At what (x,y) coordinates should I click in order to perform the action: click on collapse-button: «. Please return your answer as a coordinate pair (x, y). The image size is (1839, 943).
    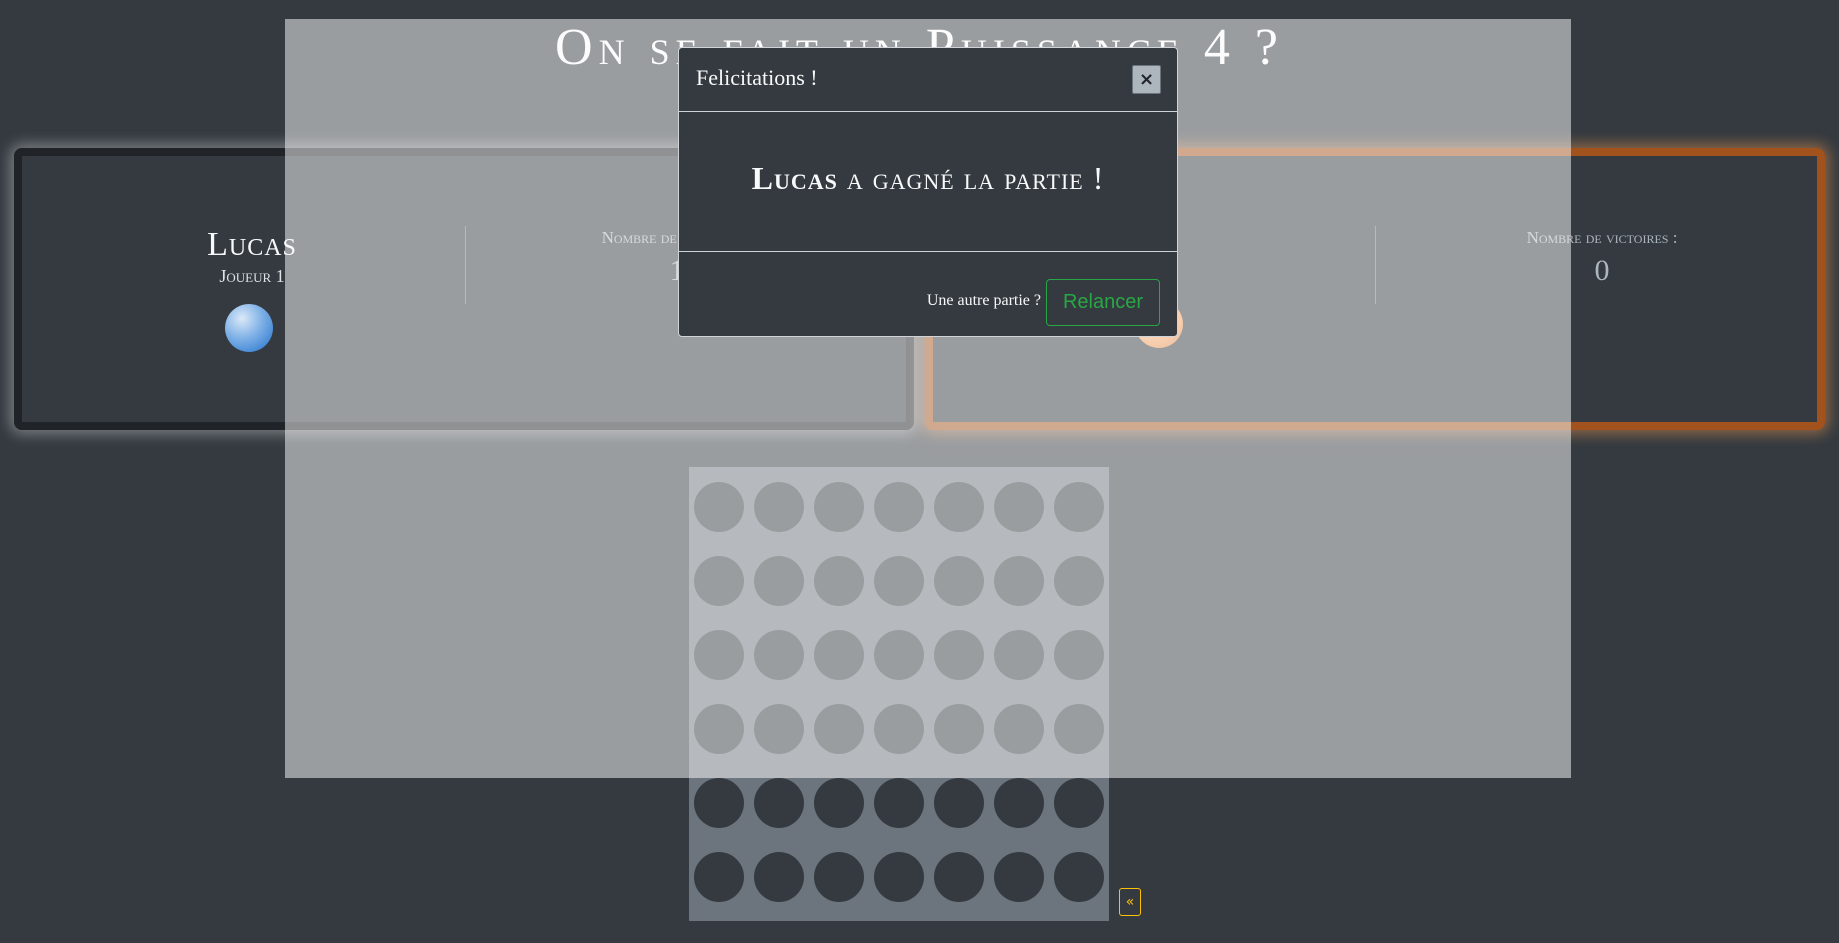
    Looking at the image, I should click on (1130, 902).